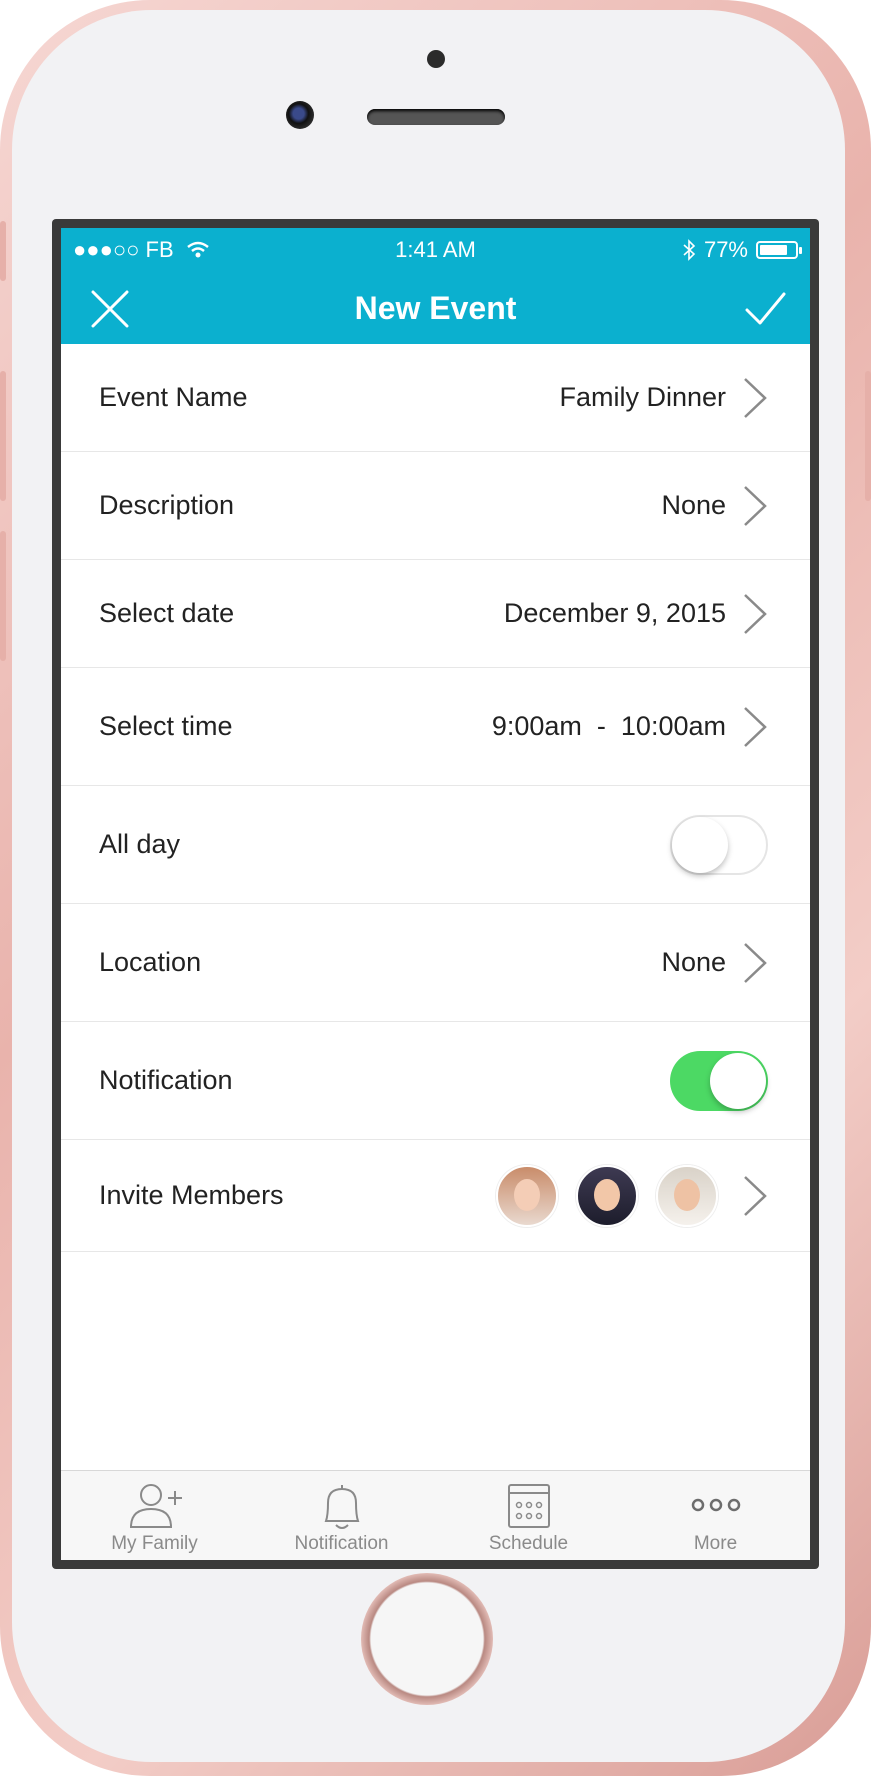 Image resolution: width=871 pixels, height=1776 pixels. What do you see at coordinates (715, 1505) in the screenshot?
I see `more-dots-icon` at bounding box center [715, 1505].